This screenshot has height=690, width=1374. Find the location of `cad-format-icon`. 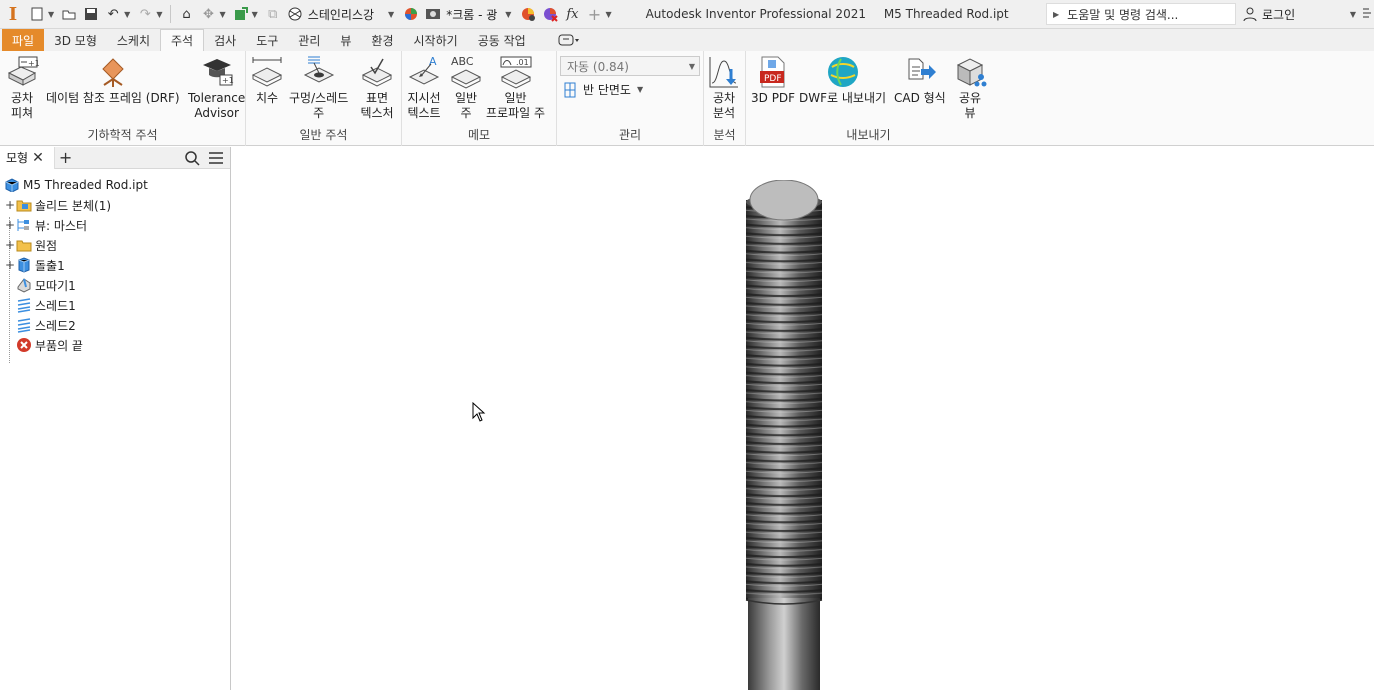

cad-format-icon is located at coordinates (920, 72).